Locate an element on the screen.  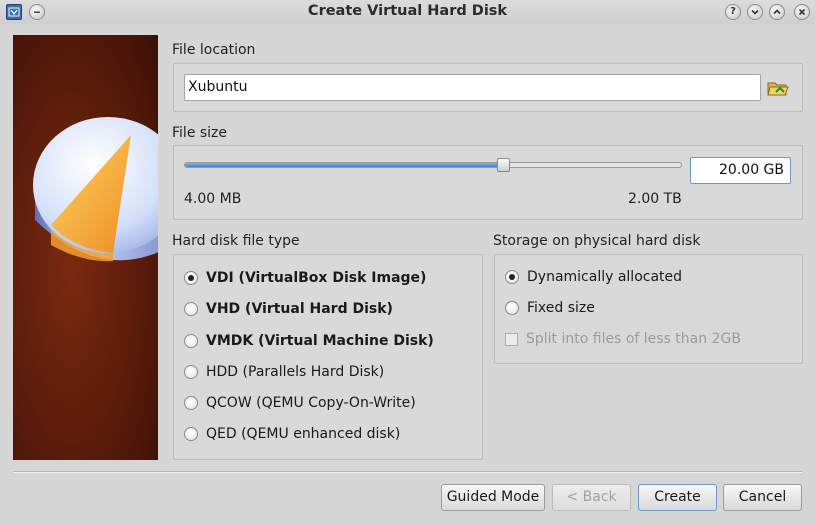
split-files-checkbox-row: Split into files of less than 2GB is located at coordinates (623, 339).